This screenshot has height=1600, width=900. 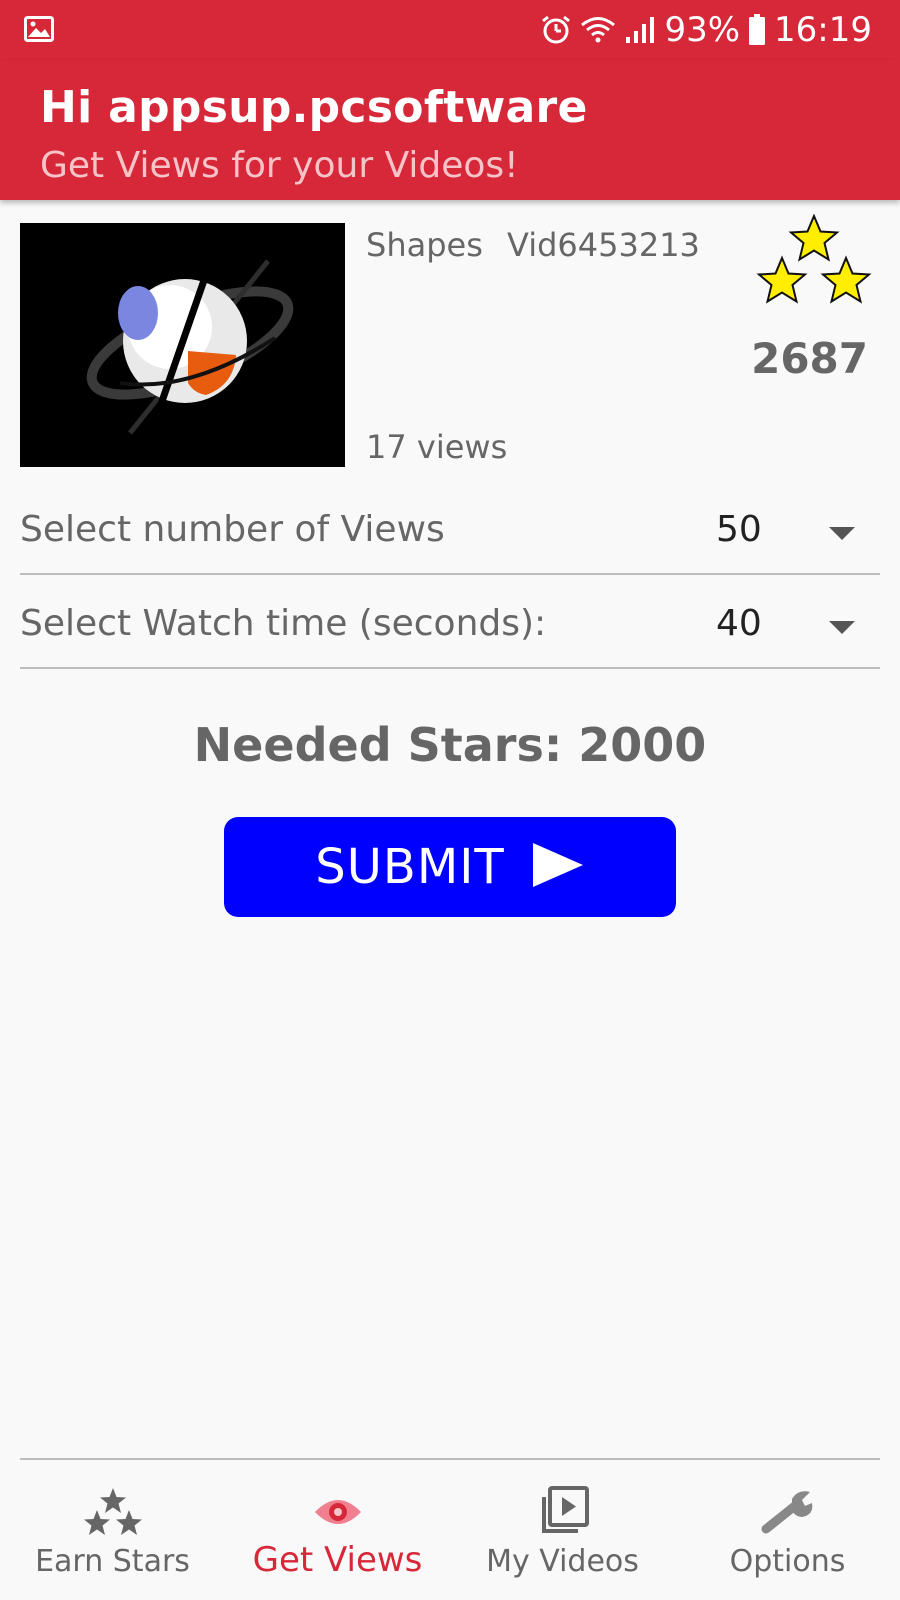 What do you see at coordinates (437, 447) in the screenshot?
I see `video-views-count: 17 views` at bounding box center [437, 447].